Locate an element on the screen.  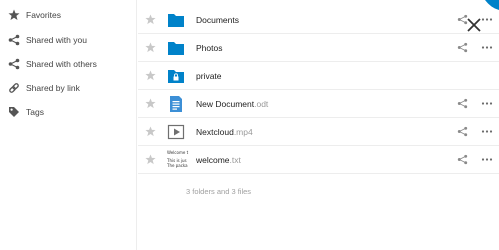
sidebar-item-tags: Tags is located at coordinates (68, 112).